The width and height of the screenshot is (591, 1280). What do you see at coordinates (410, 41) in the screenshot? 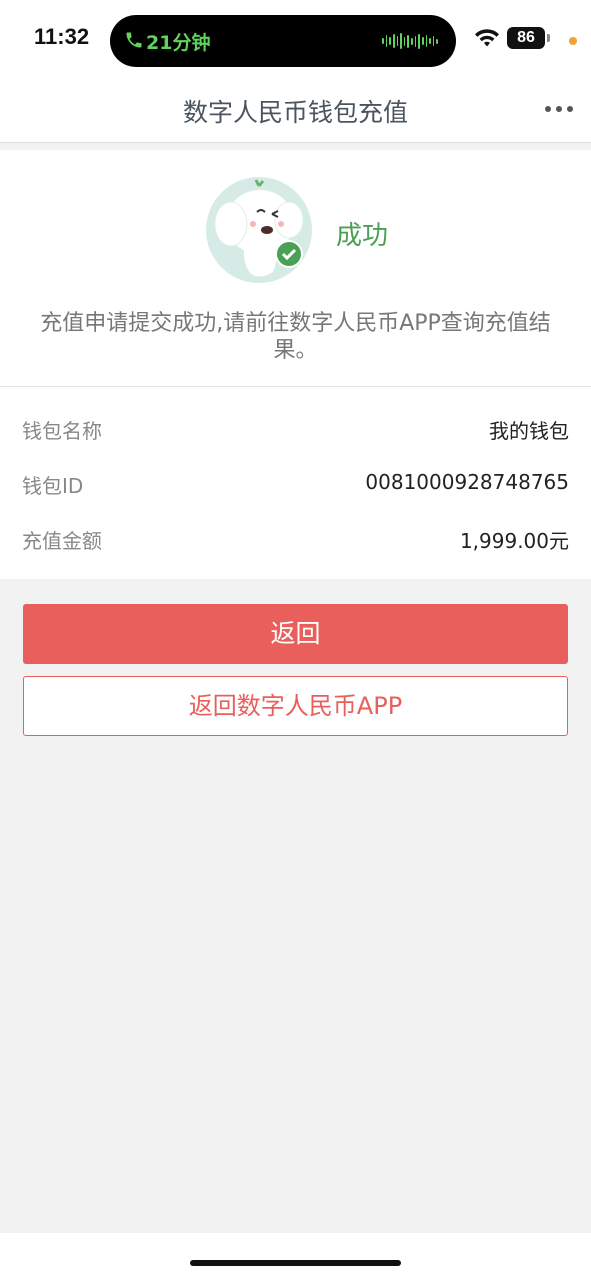
I see `waveform-icon` at bounding box center [410, 41].